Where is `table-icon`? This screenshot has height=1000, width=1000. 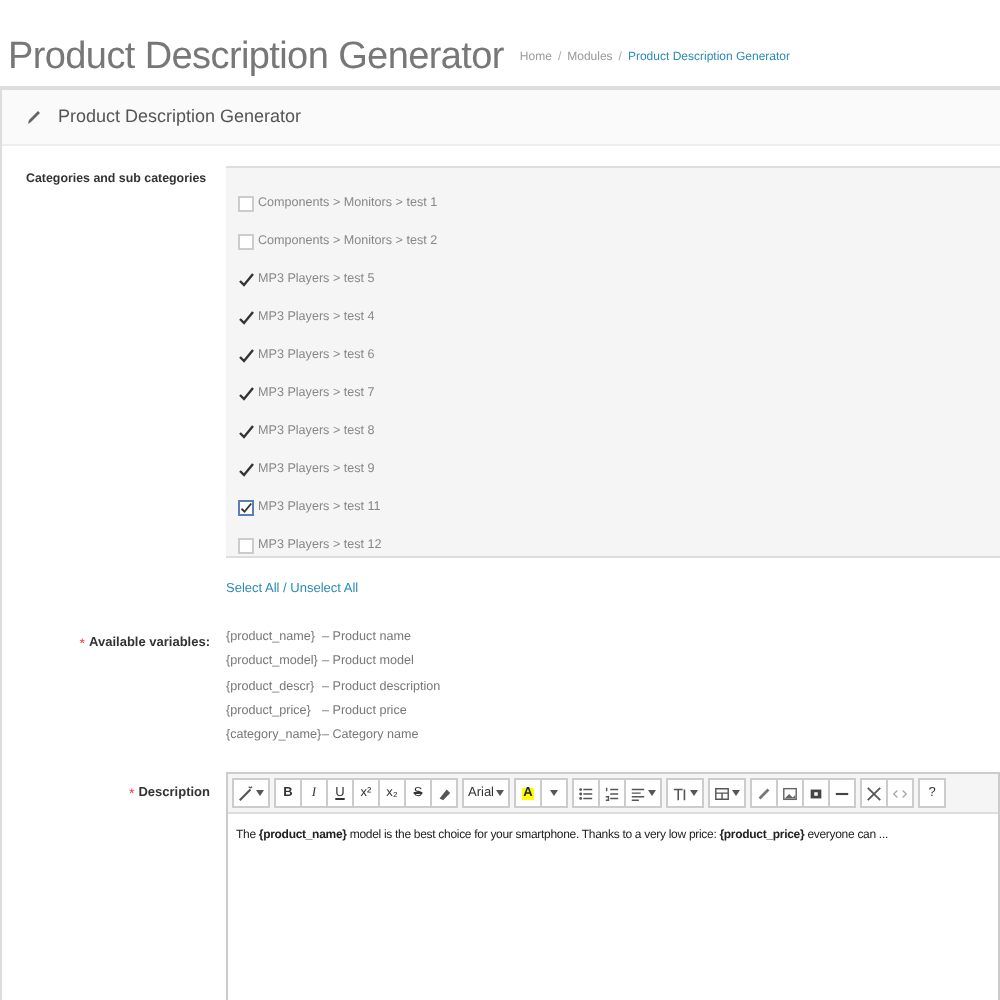
table-icon is located at coordinates (722, 793).